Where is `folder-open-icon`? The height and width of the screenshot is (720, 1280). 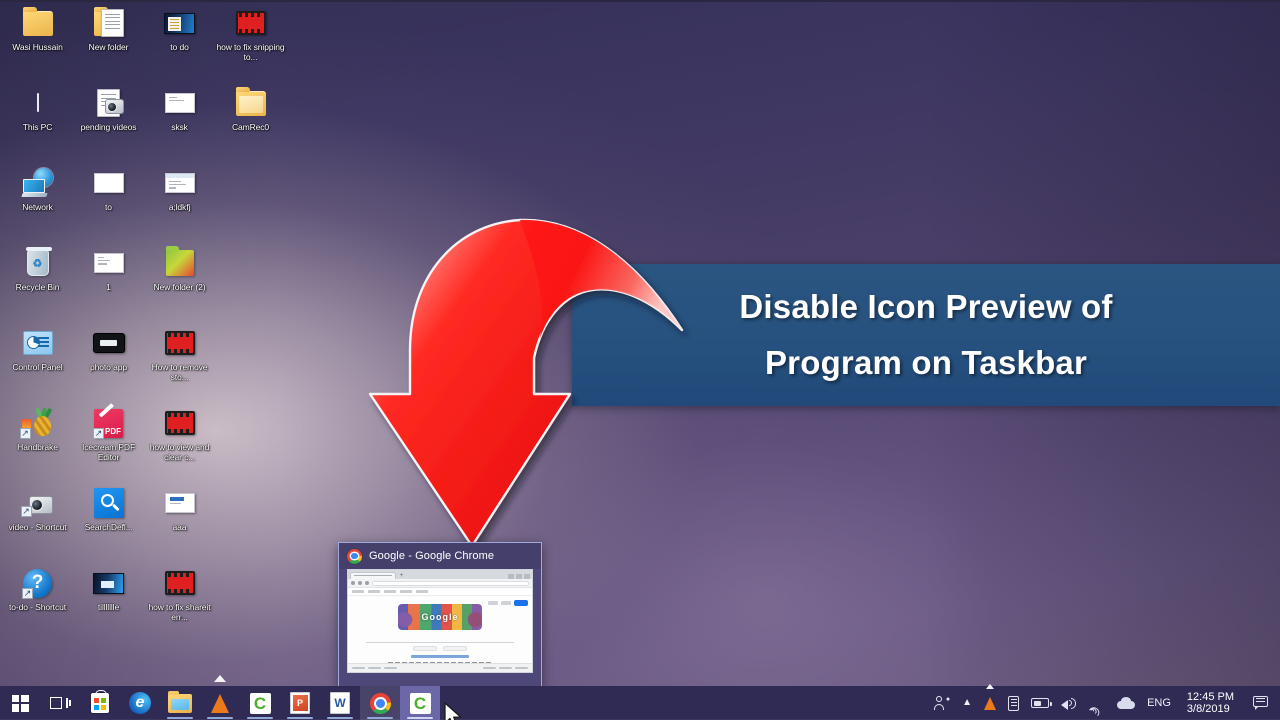 folder-open-icon is located at coordinates (251, 103).